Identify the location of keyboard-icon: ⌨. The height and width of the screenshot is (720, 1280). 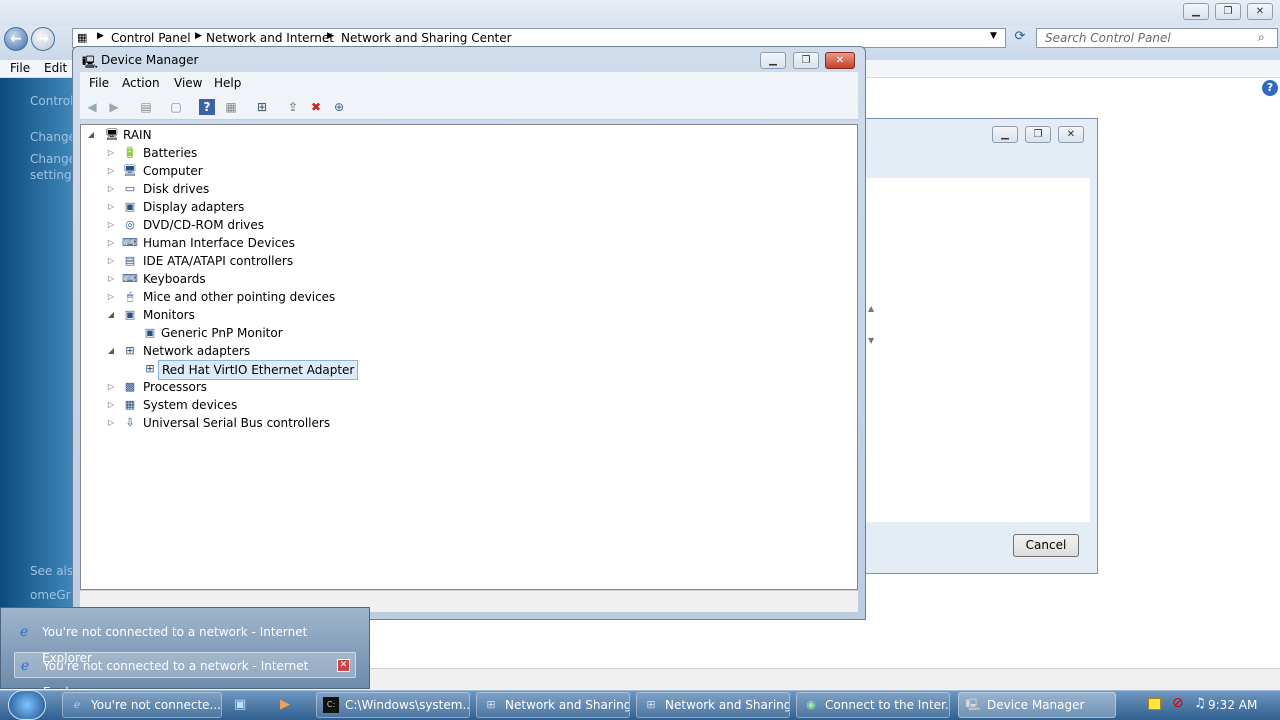
(130, 278).